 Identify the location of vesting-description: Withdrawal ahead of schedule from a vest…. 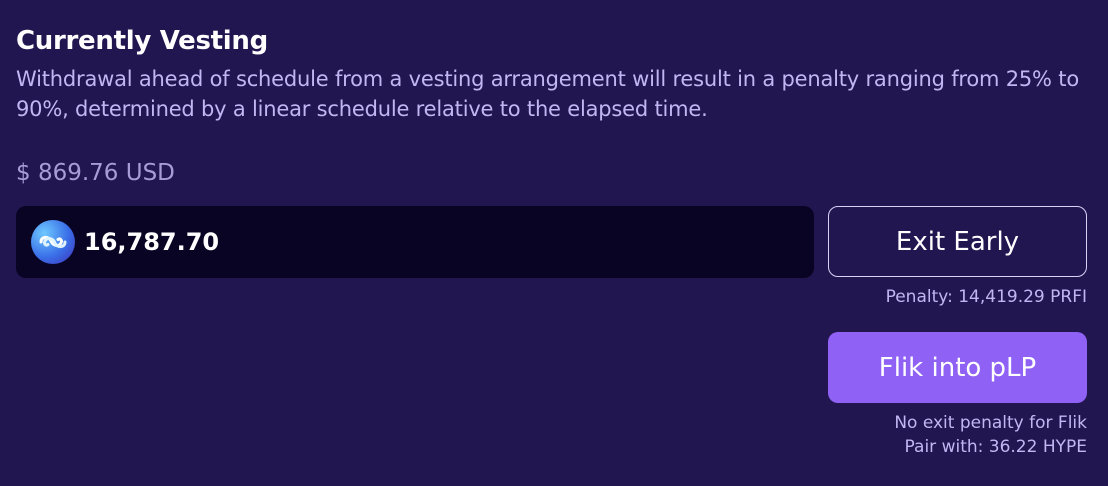
(547, 94).